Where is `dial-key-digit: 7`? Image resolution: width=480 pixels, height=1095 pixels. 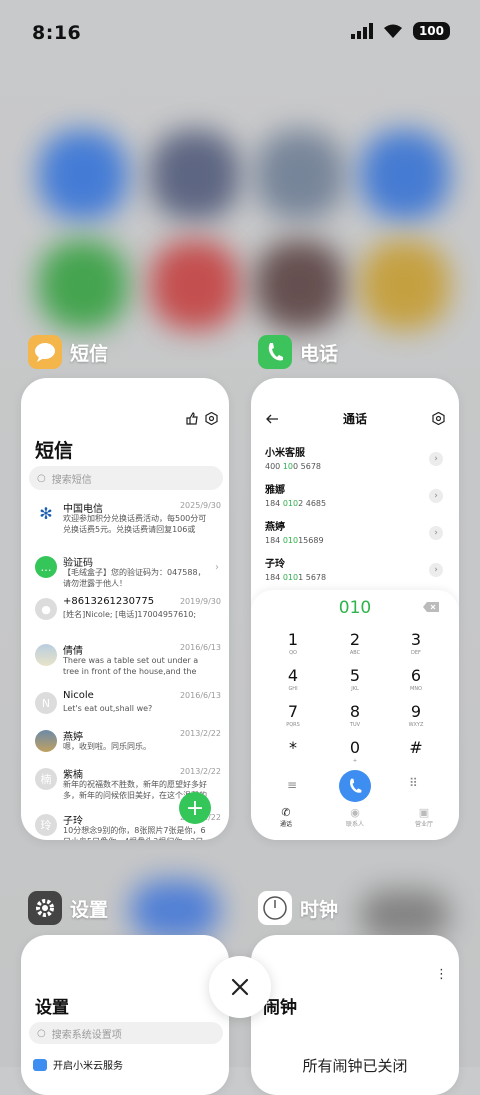 dial-key-digit: 7 is located at coordinates (293, 711).